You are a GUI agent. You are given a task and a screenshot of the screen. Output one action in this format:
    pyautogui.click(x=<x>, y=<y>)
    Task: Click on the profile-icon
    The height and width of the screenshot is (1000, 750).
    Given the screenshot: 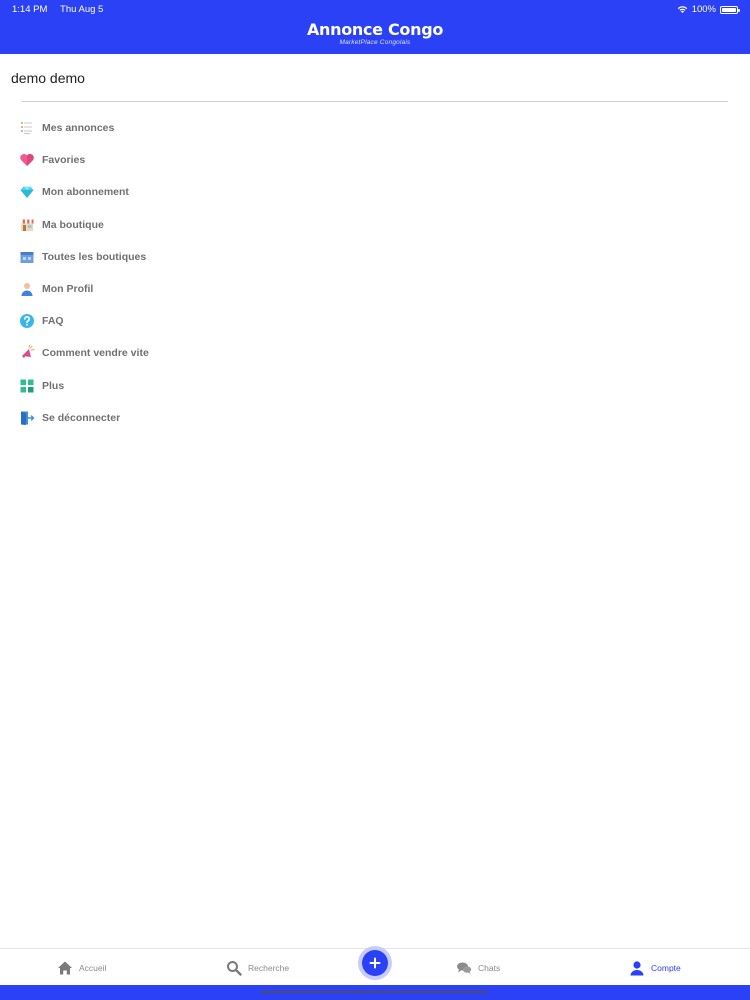 What is the action you would take?
    pyautogui.click(x=26, y=289)
    